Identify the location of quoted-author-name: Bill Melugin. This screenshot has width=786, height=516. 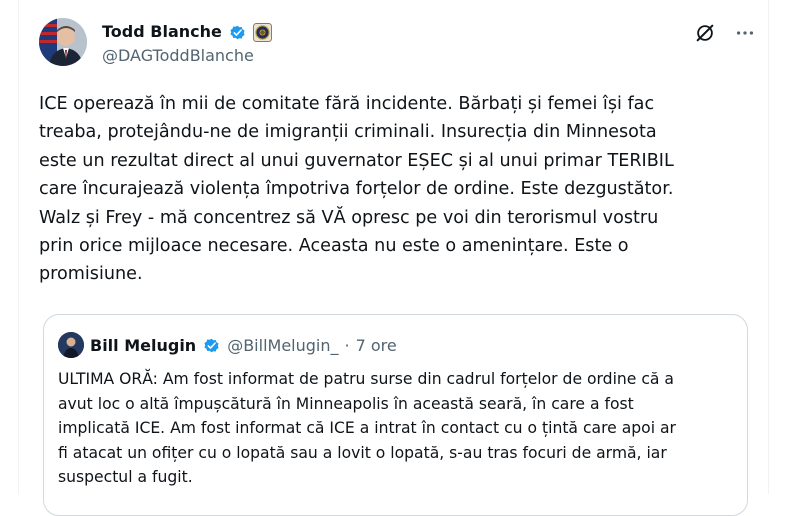
(143, 345).